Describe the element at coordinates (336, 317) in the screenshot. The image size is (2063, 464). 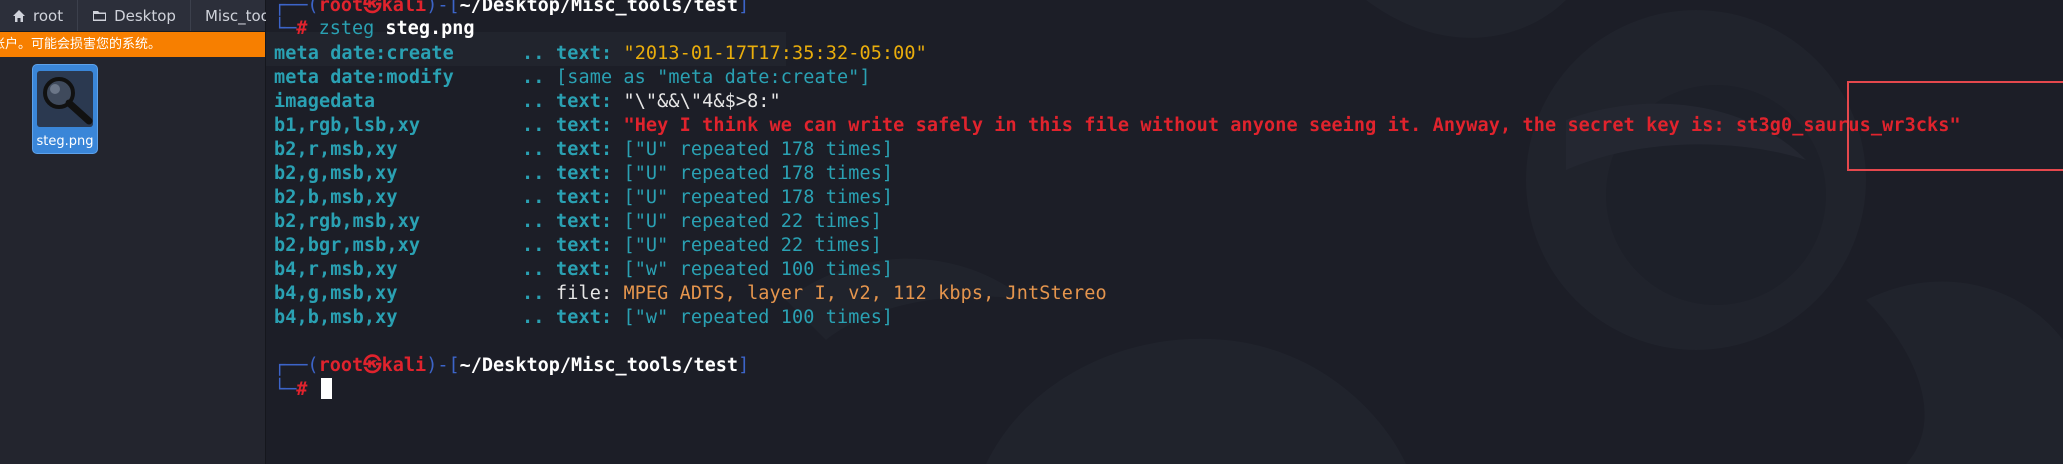
I see `output-row-key: b4,b,msb,xy` at that location.